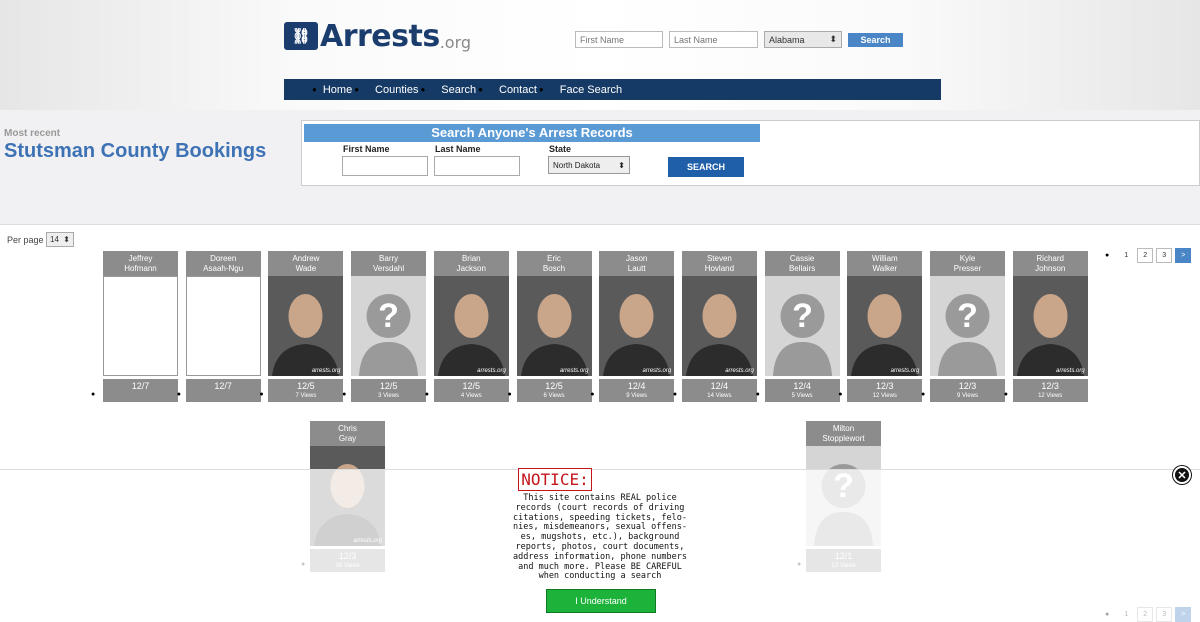  What do you see at coordinates (532, 133) in the screenshot?
I see `records-search-banner: Search Anyone's Arrest Records` at bounding box center [532, 133].